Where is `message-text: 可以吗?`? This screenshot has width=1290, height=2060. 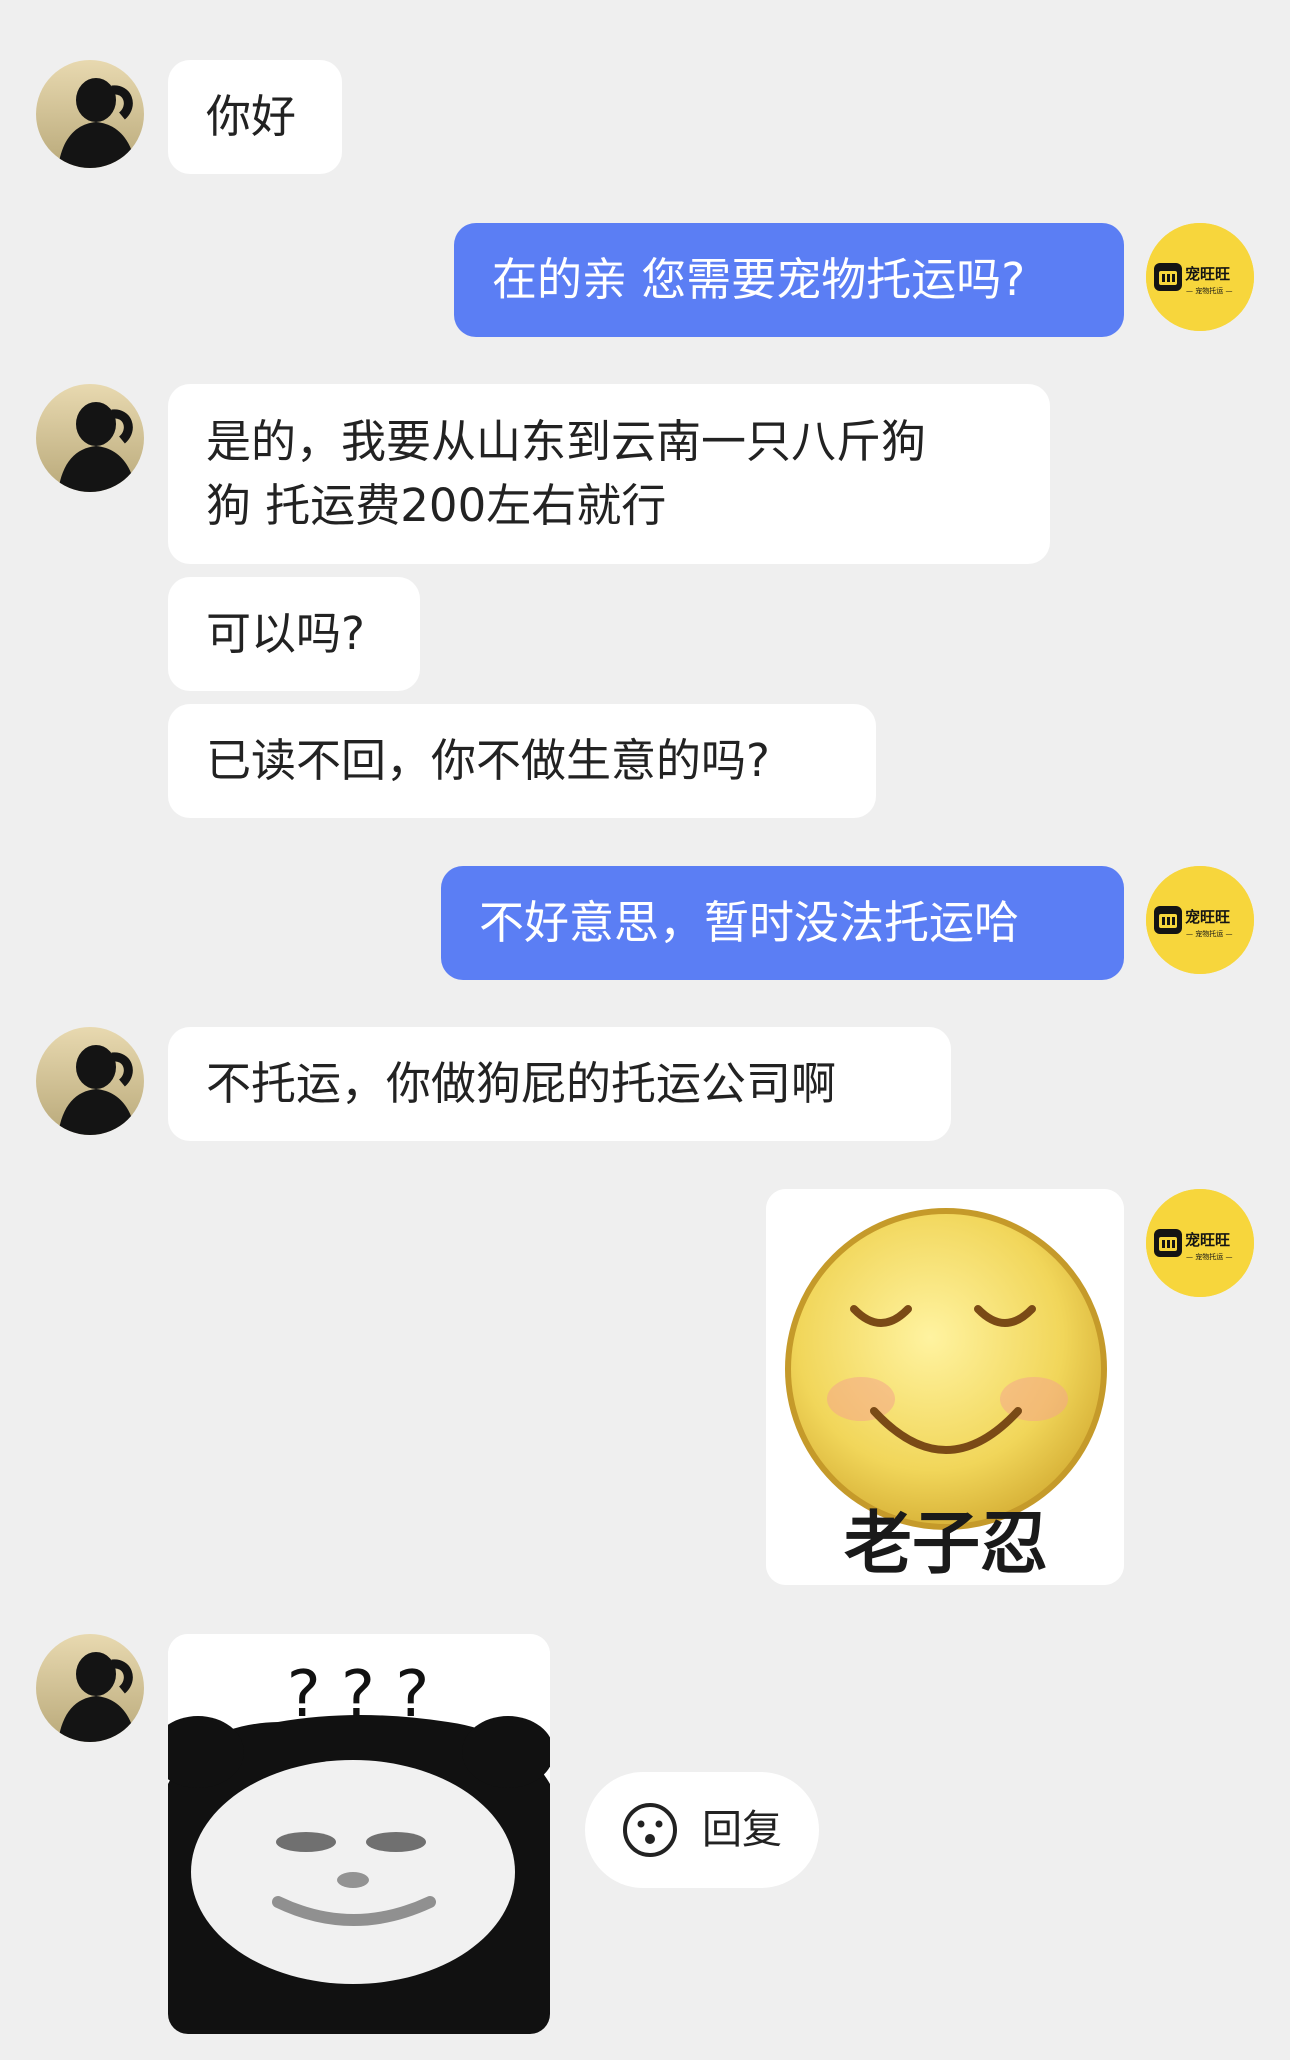 message-text: 可以吗? is located at coordinates (285, 633).